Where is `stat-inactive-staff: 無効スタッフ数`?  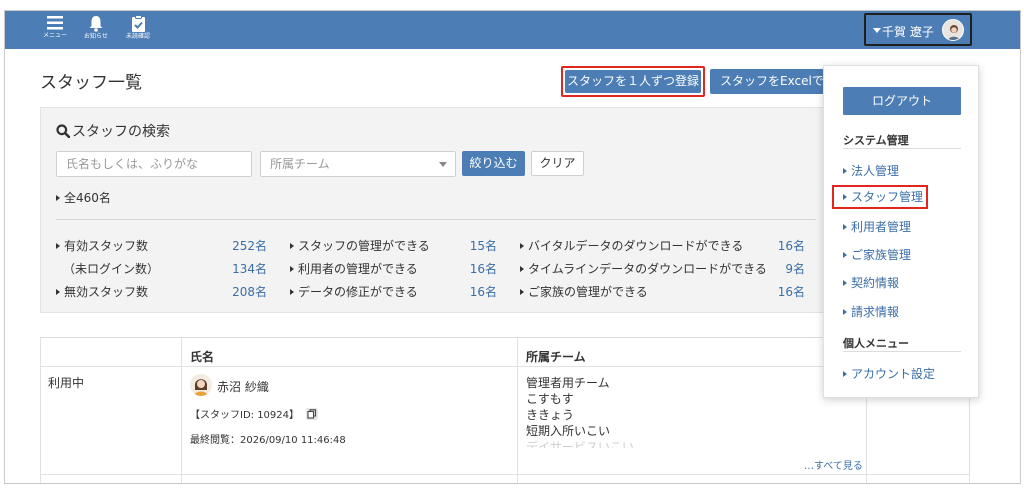 stat-inactive-staff: 無効スタッフ数 is located at coordinates (102, 291).